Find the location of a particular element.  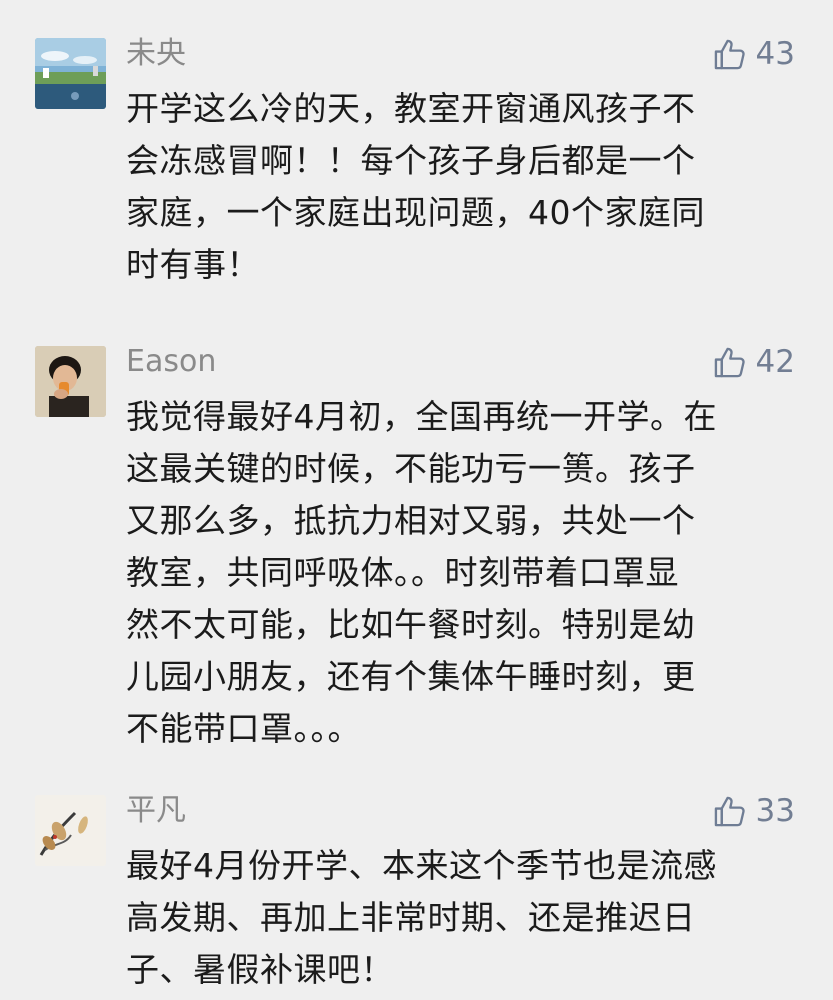

landscape-sky-avatar is located at coordinates (70, 73).